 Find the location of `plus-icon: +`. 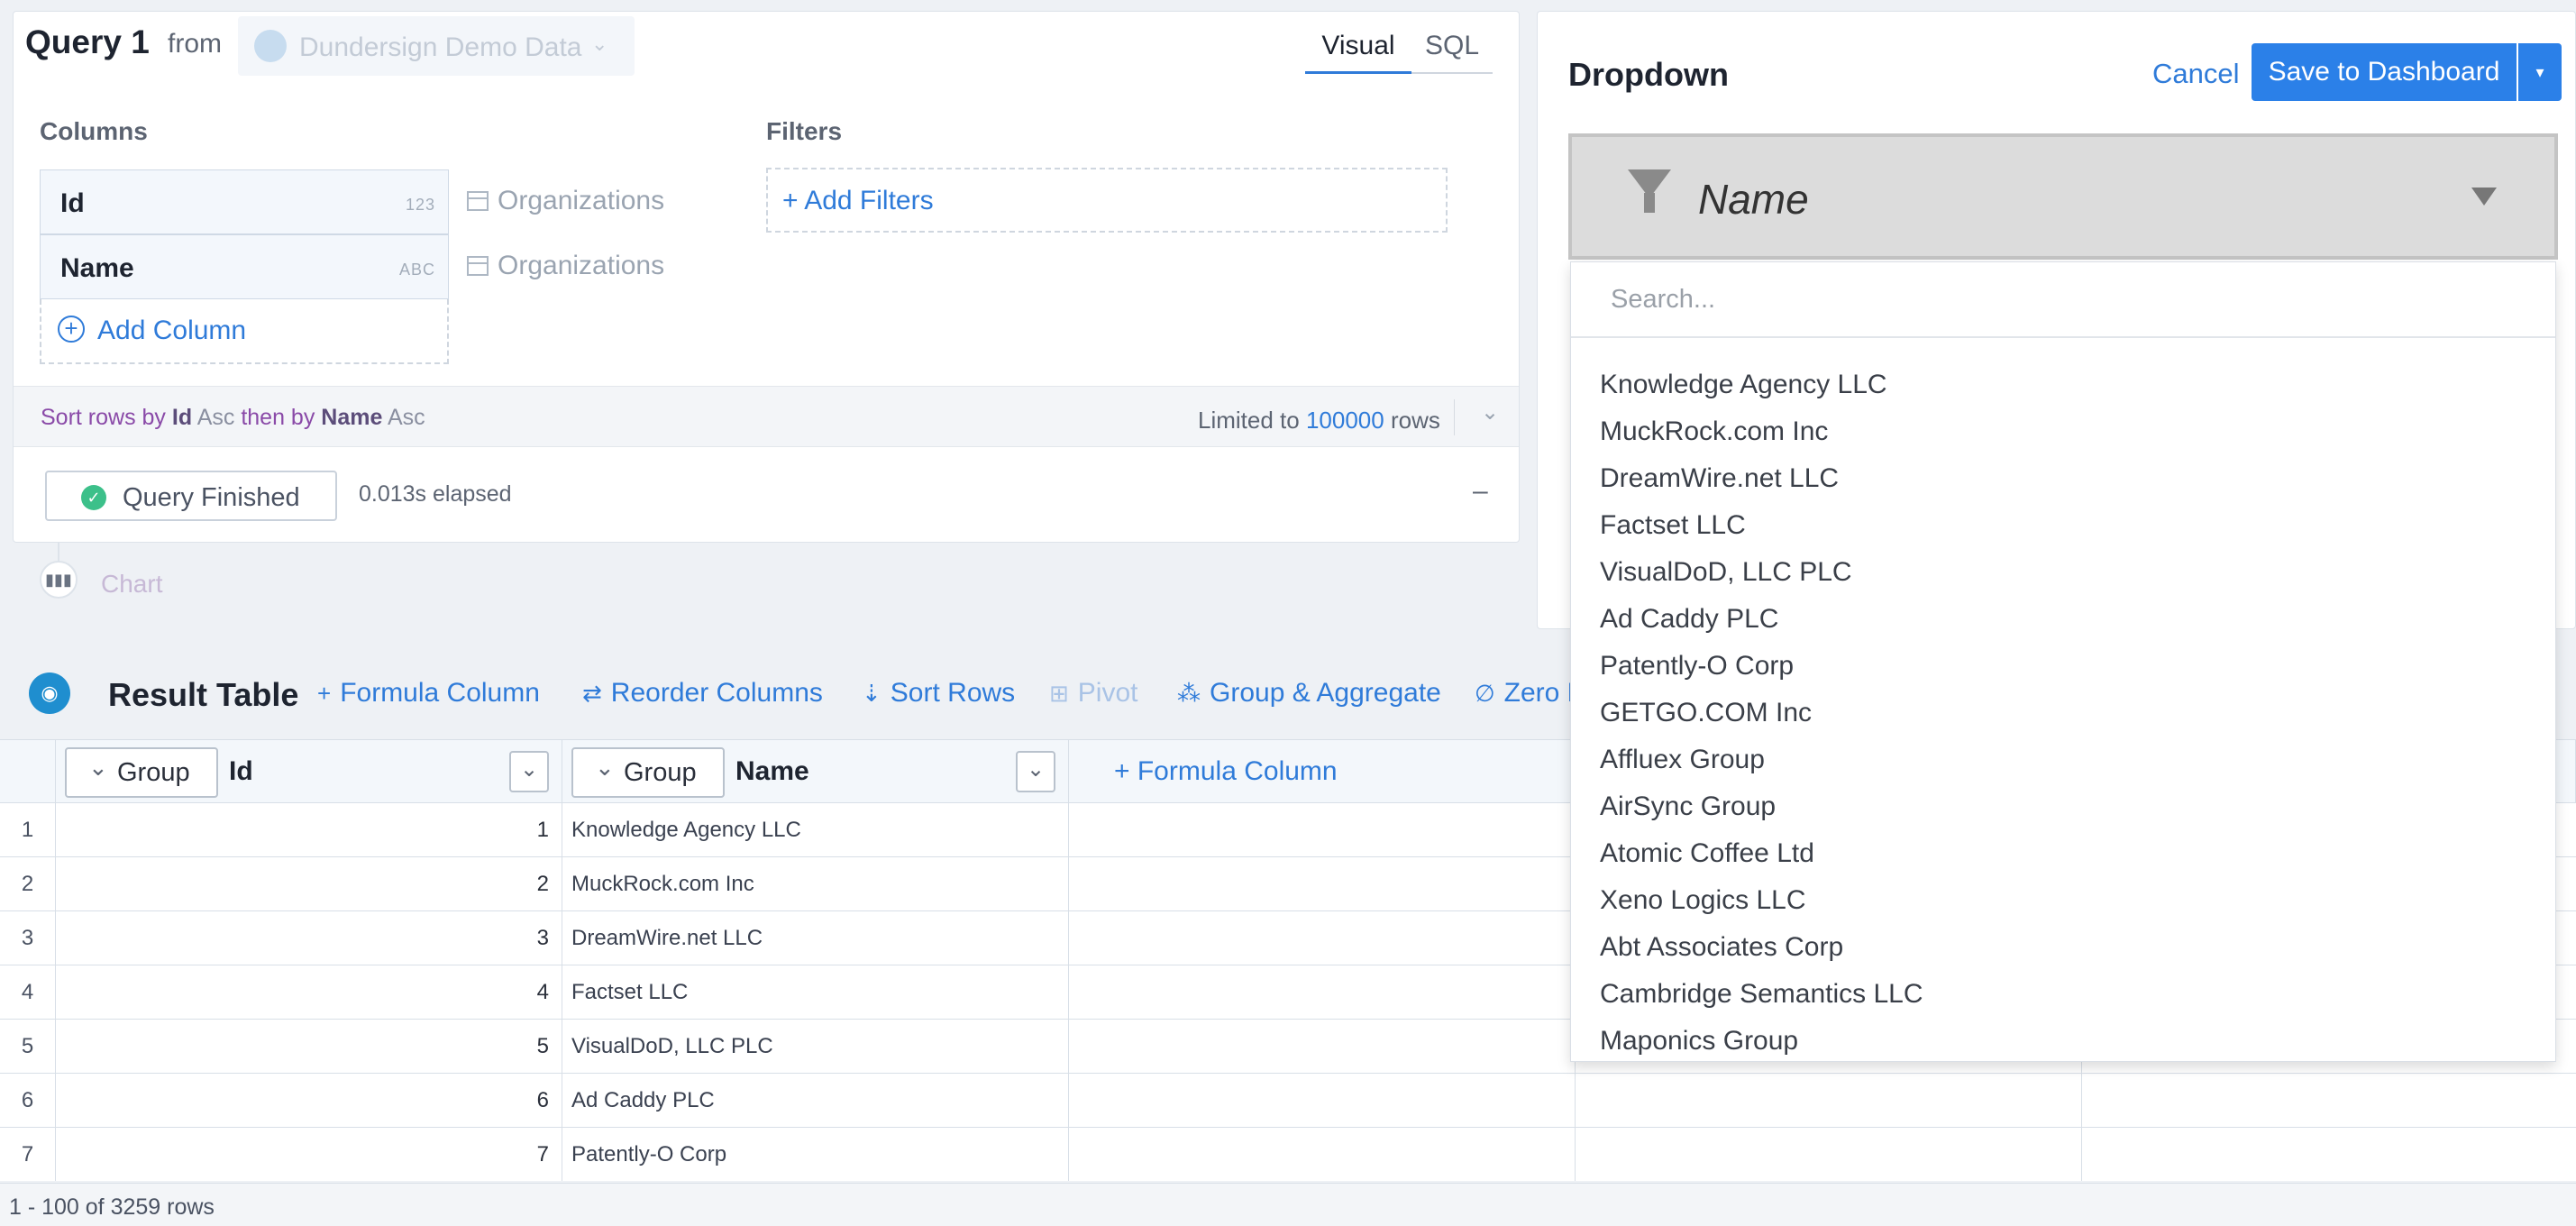

plus-icon: + is located at coordinates (324, 693).